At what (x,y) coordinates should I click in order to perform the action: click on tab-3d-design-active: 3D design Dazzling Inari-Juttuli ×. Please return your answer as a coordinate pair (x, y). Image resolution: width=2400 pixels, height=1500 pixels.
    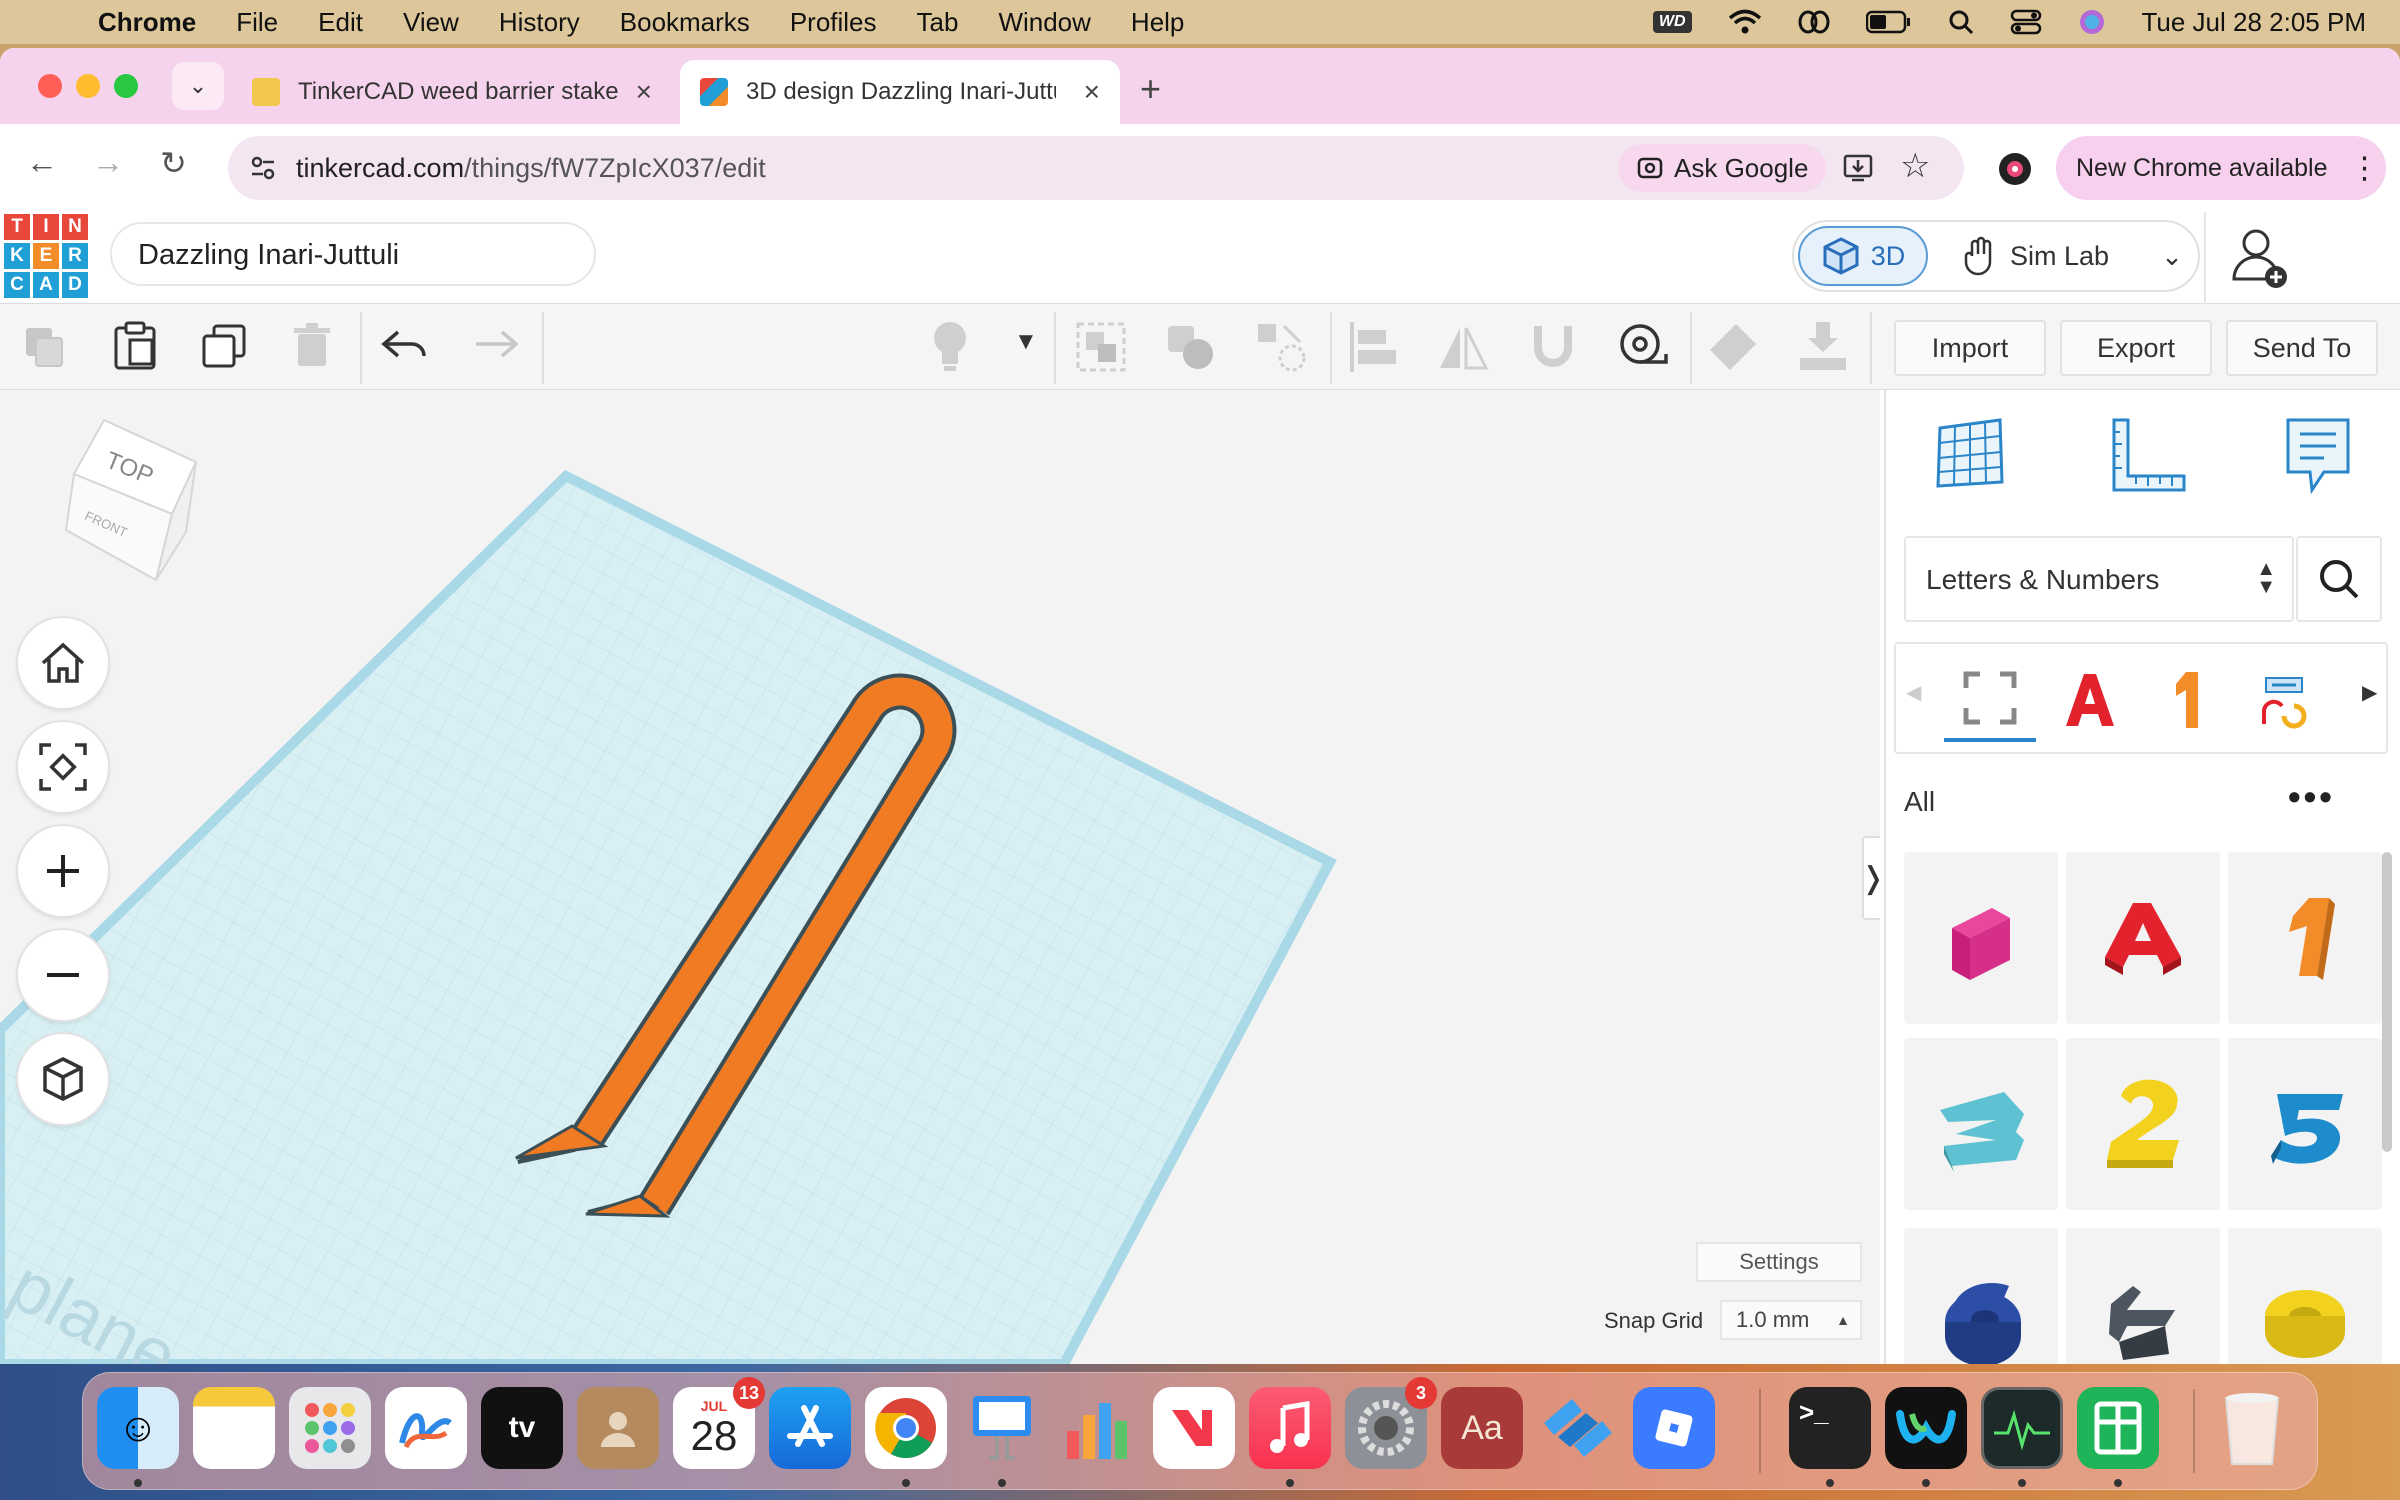
    Looking at the image, I should click on (900, 92).